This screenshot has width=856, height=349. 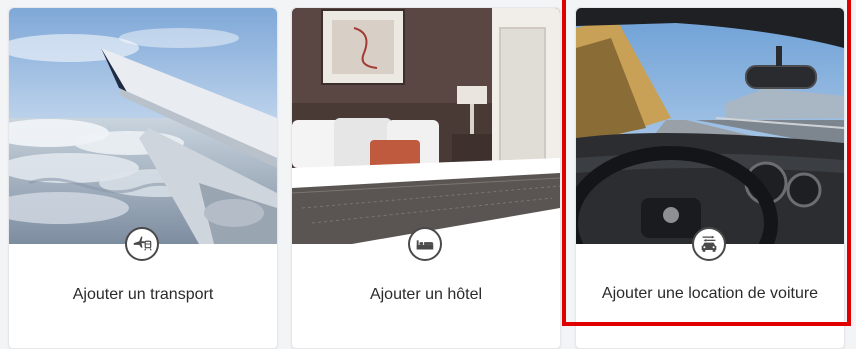 What do you see at coordinates (710, 293) in the screenshot?
I see `add-car-rental-label: Ajouter une location de voiture` at bounding box center [710, 293].